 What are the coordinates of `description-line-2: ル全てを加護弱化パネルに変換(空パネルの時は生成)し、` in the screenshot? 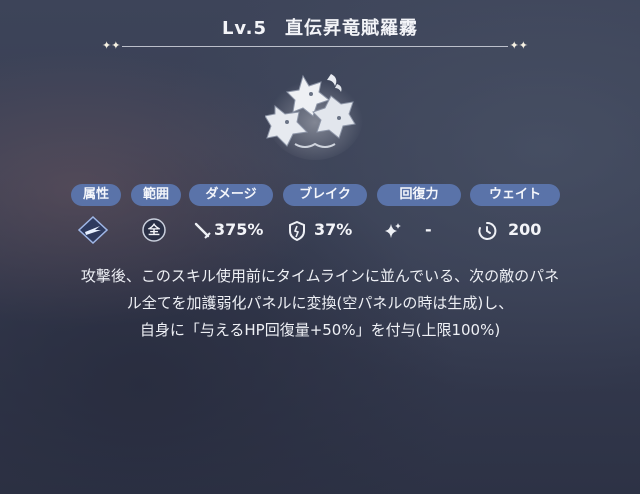 It's located at (320, 303).